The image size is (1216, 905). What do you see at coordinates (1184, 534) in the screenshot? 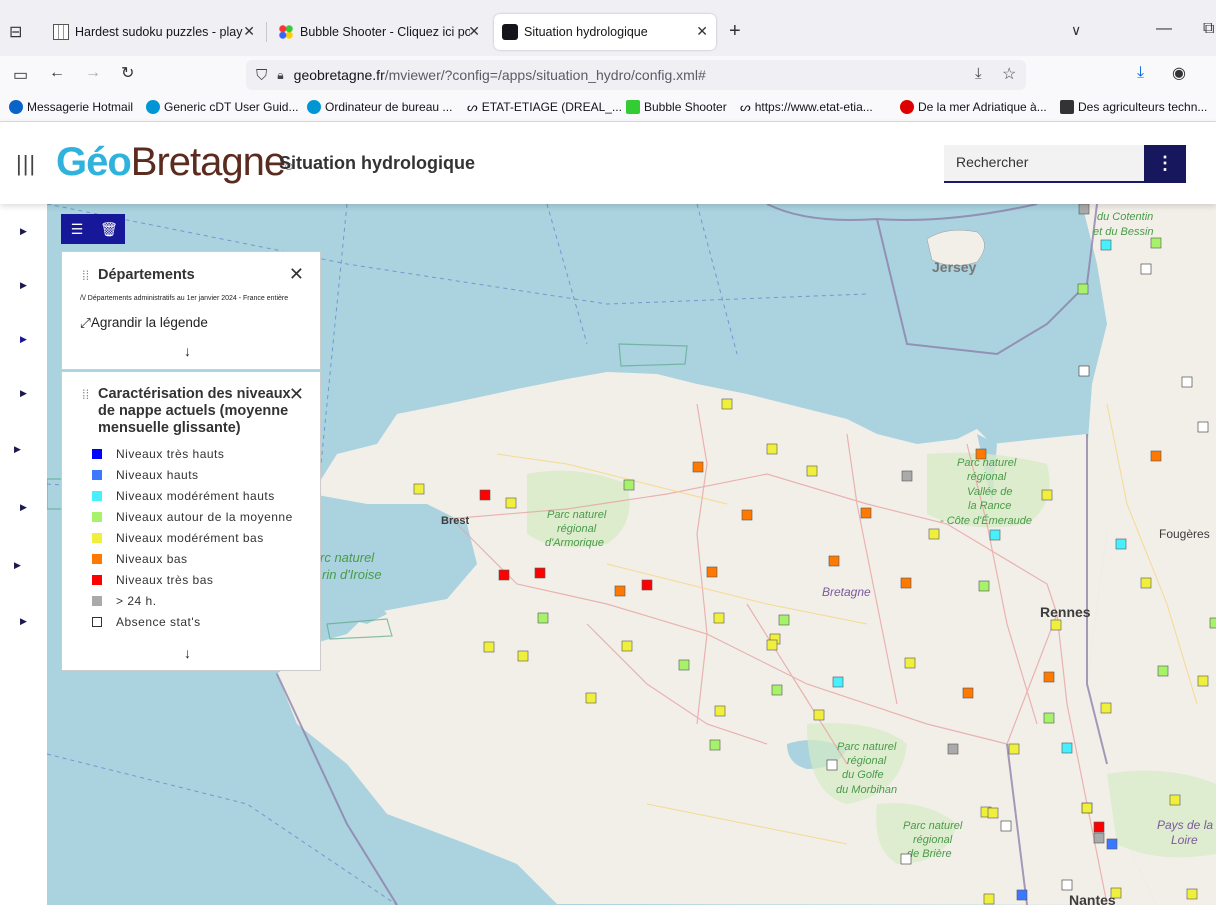
I see `map-label: Fougères` at bounding box center [1184, 534].